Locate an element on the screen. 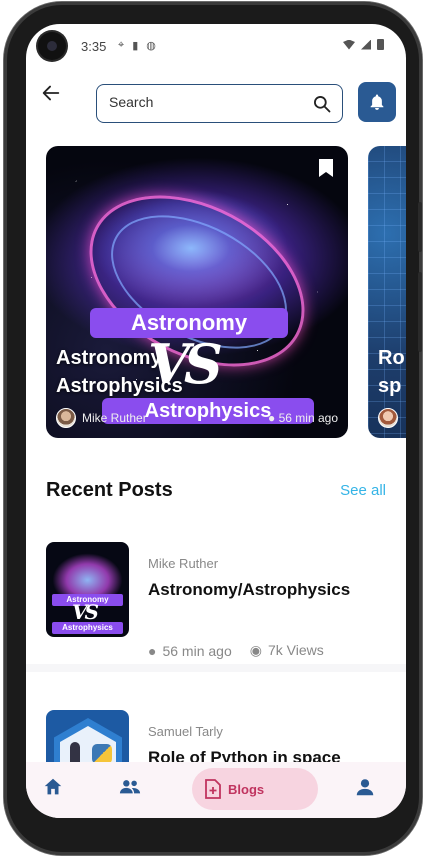  nav-home is located at coordinates (56, 790).